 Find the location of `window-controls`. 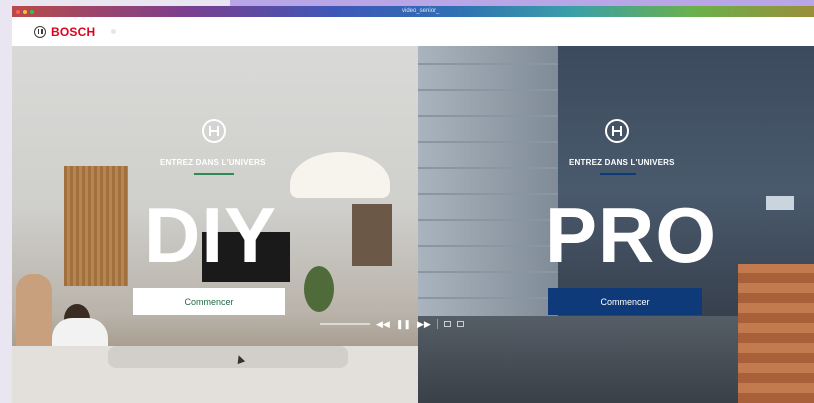

window-controls is located at coordinates (25, 11).